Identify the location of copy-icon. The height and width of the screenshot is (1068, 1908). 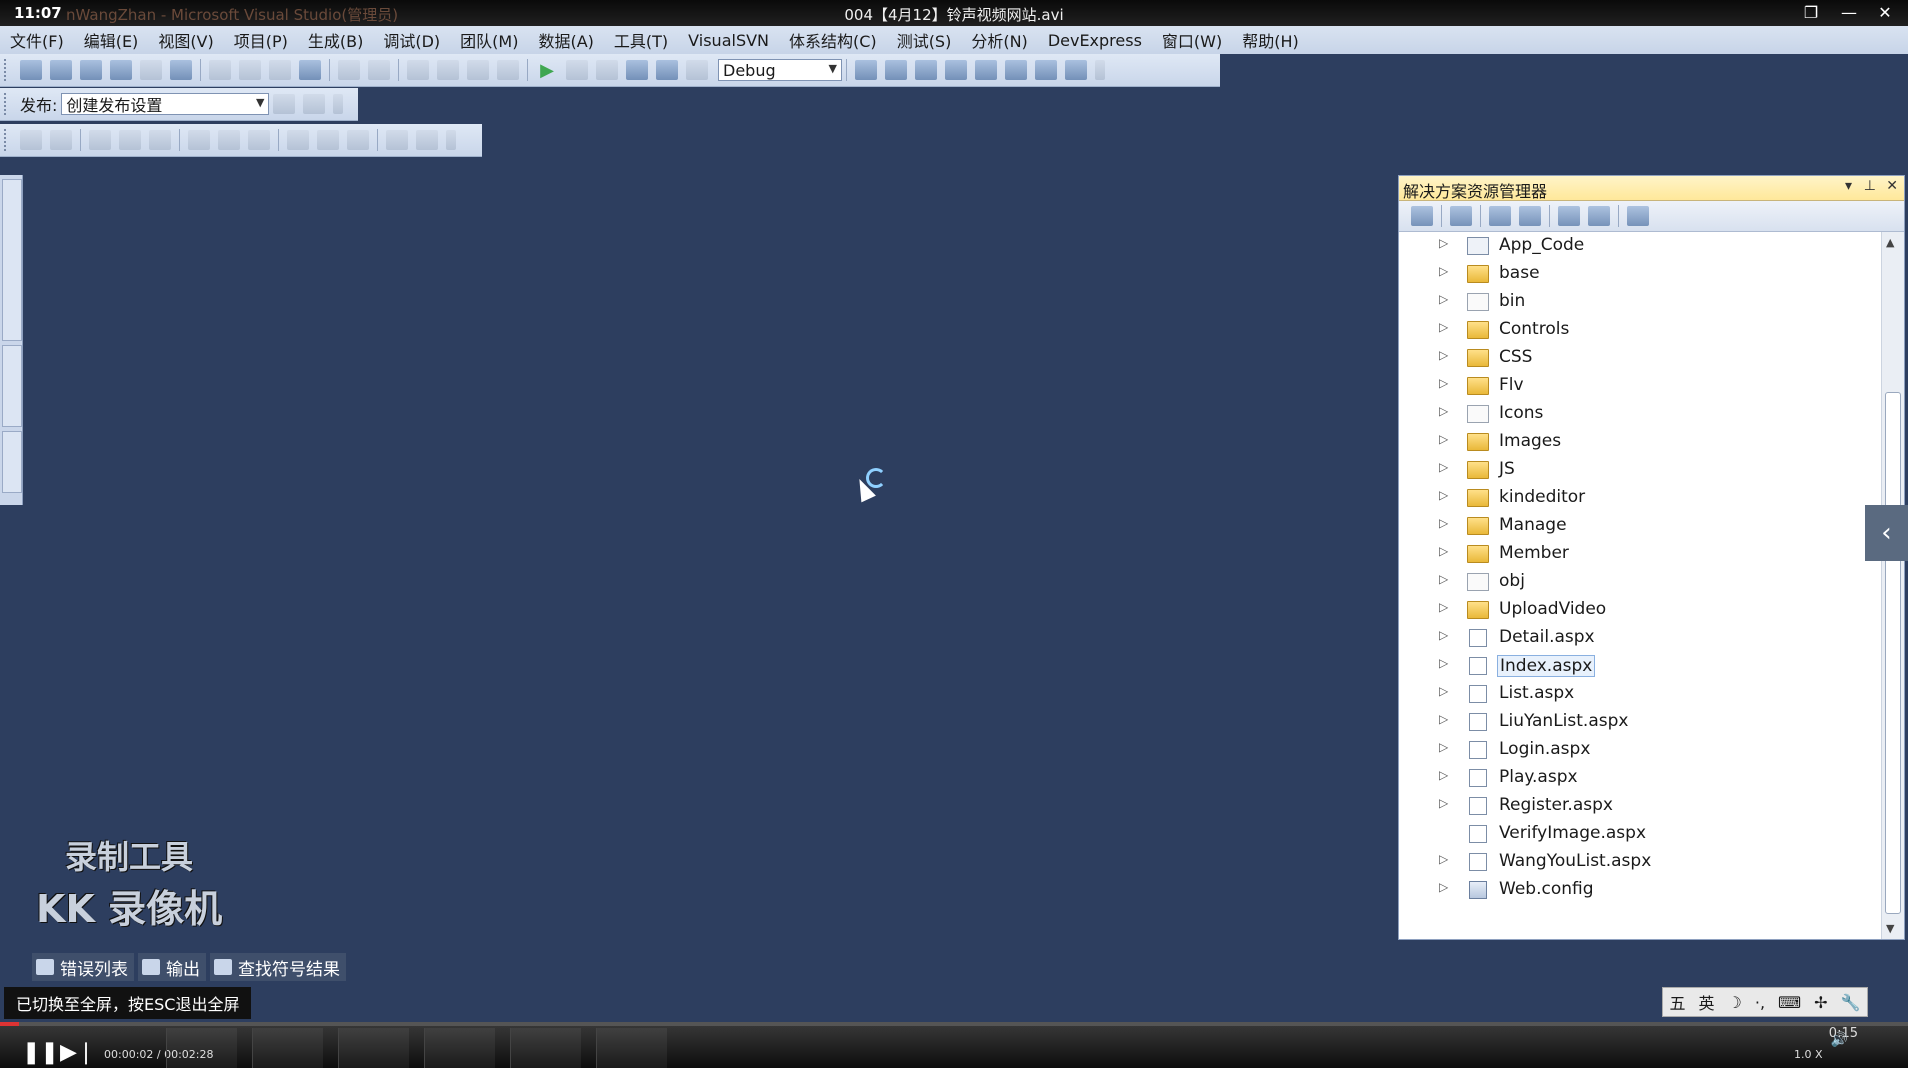
(250, 70).